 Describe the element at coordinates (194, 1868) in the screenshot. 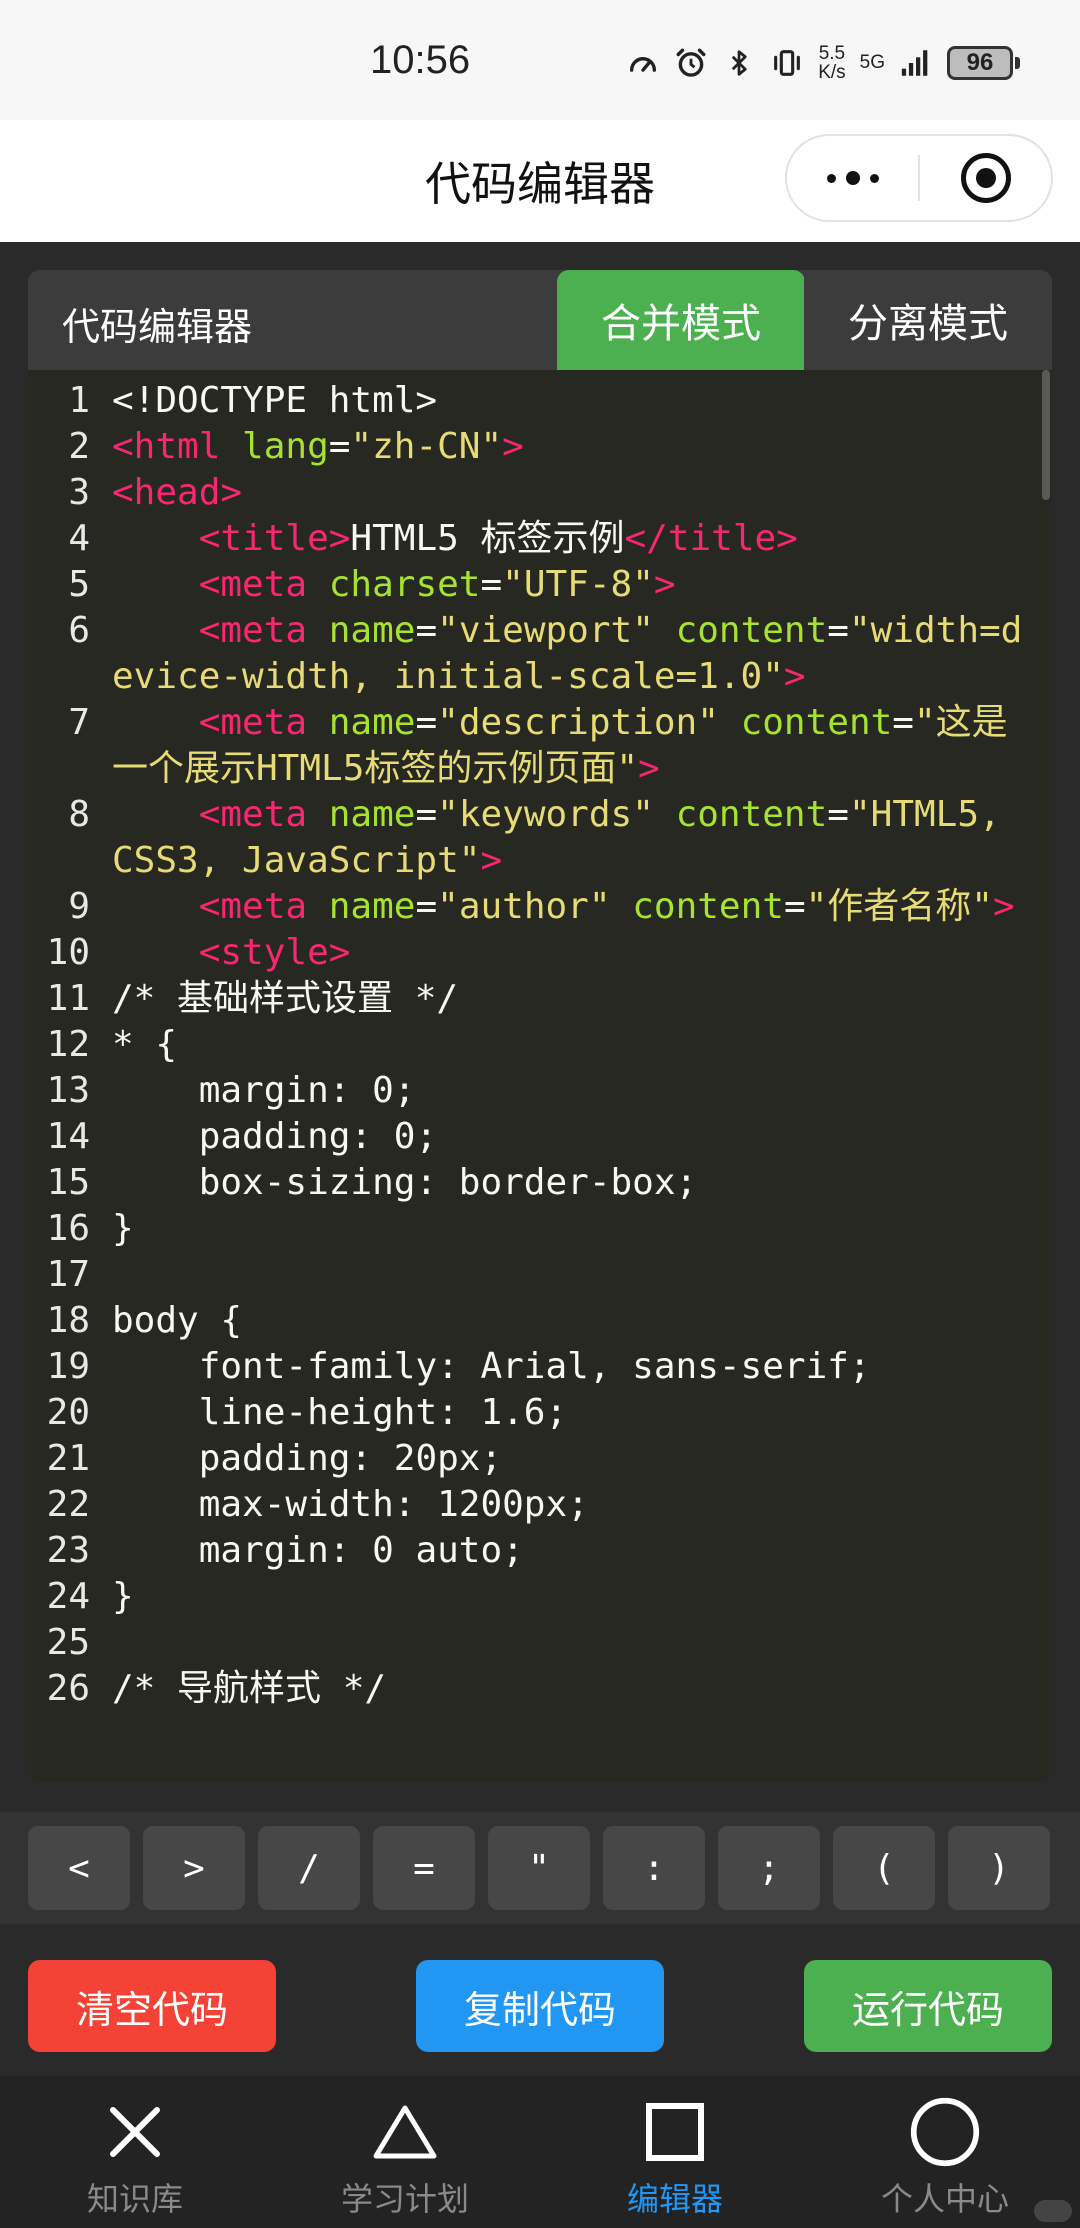

I see `symbol-key: >` at that location.